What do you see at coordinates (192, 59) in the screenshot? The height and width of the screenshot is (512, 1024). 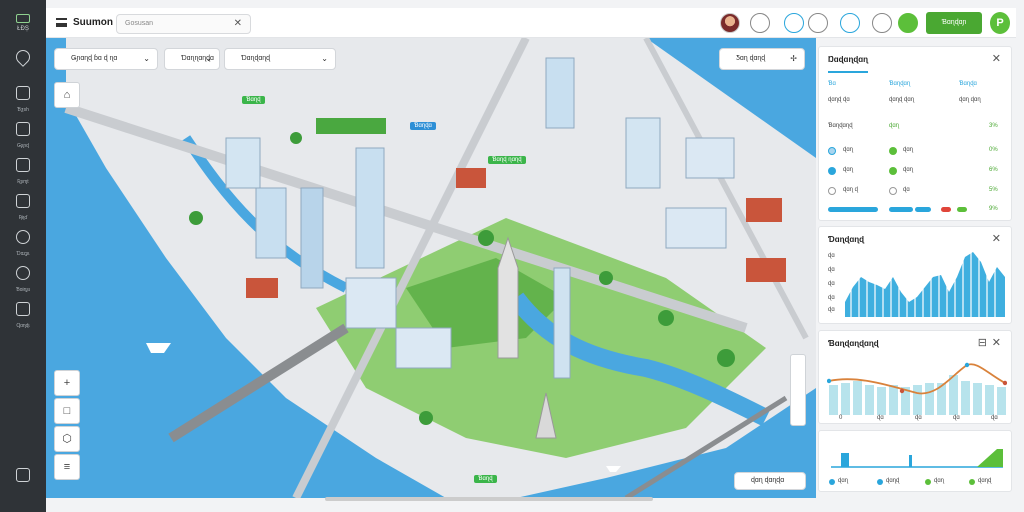 I see `filter-dropdown-2: Ɗɑɳɳɑɳɖɑ ⌄` at bounding box center [192, 59].